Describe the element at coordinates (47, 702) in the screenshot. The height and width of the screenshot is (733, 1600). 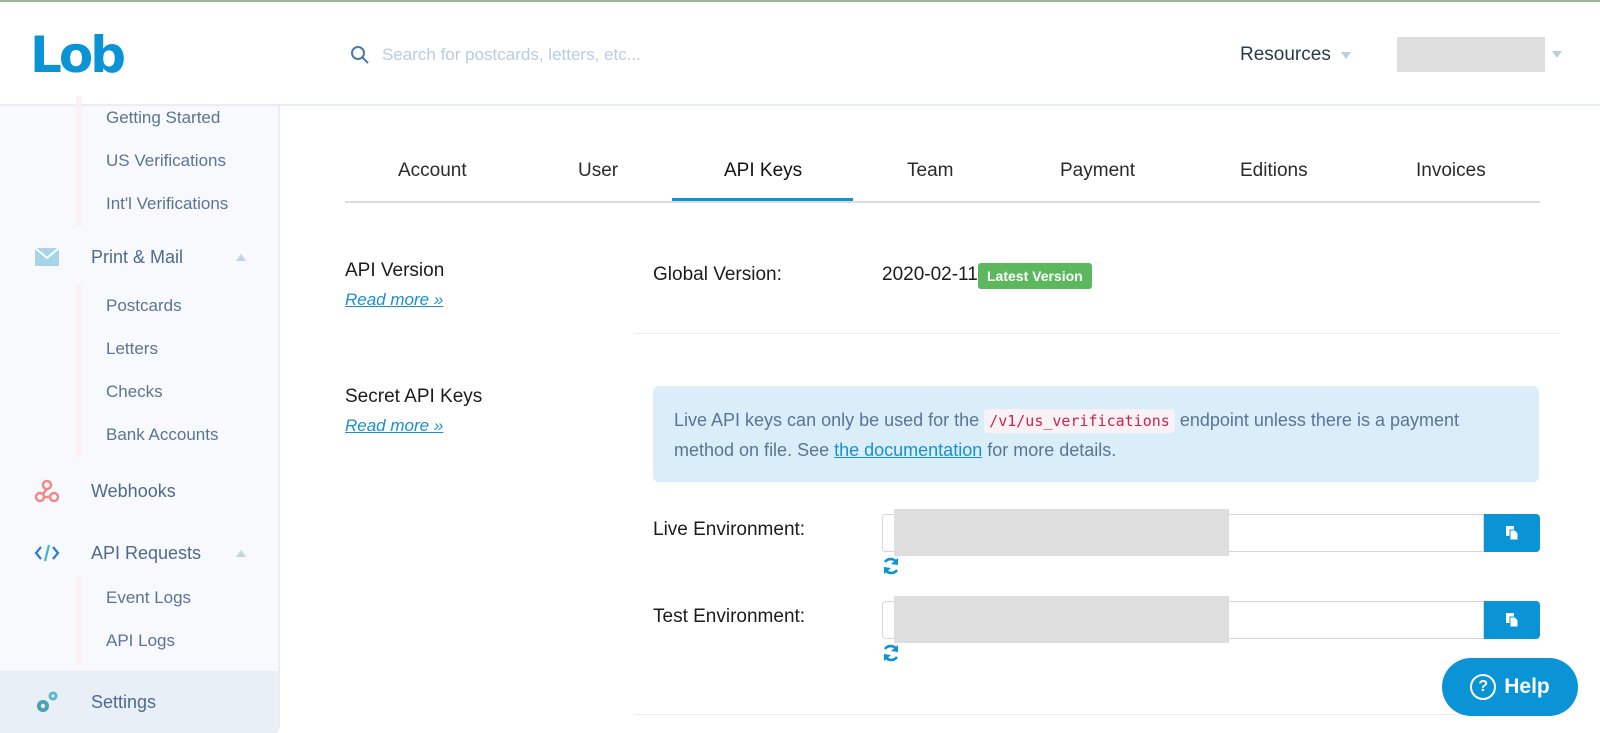
I see `gears-icon` at that location.